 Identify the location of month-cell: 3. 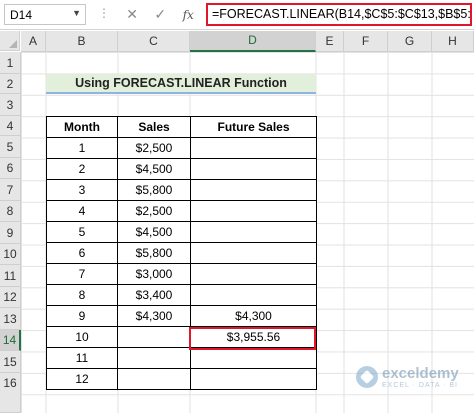
(82, 190).